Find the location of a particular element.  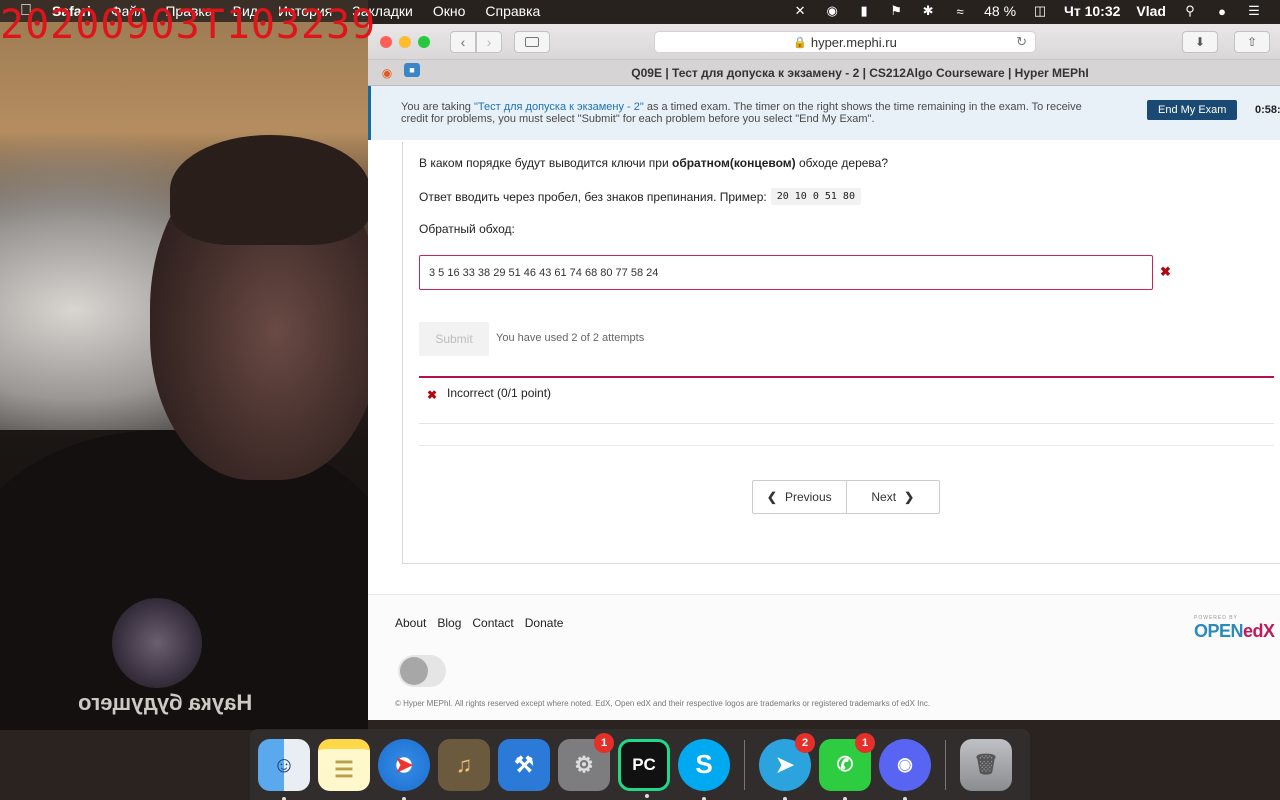

downloads-button: ⬇ is located at coordinates (1200, 42).